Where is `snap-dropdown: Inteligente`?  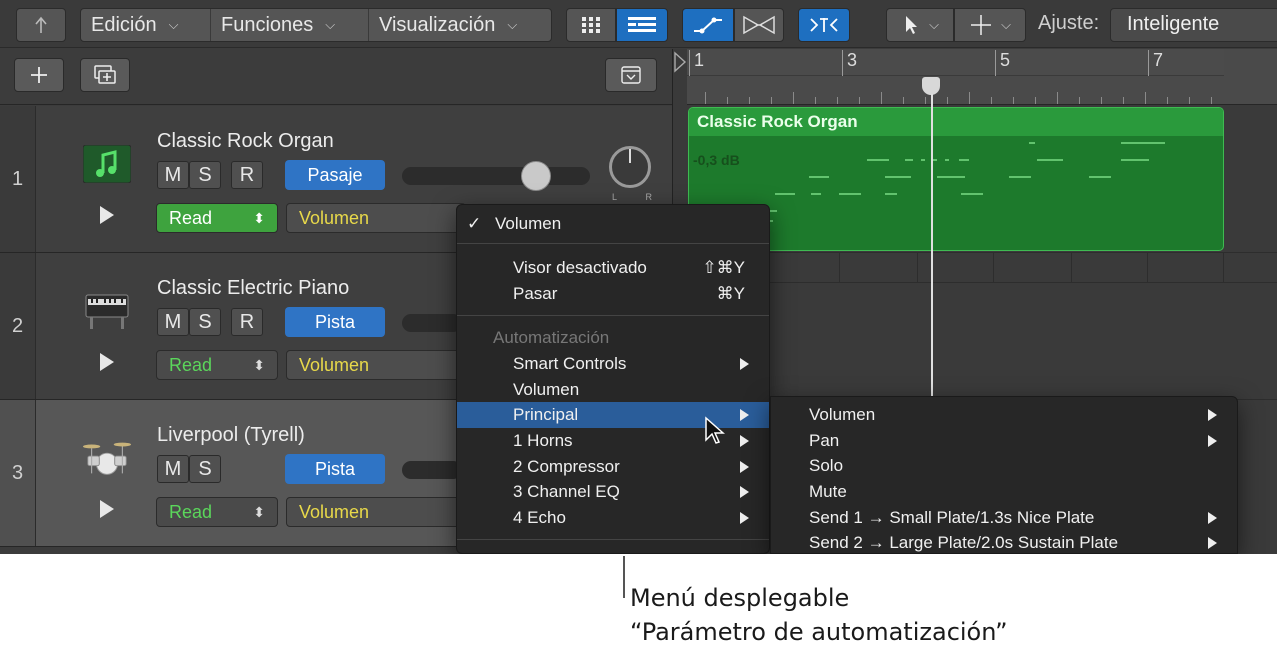 snap-dropdown: Inteligente is located at coordinates (1193, 25).